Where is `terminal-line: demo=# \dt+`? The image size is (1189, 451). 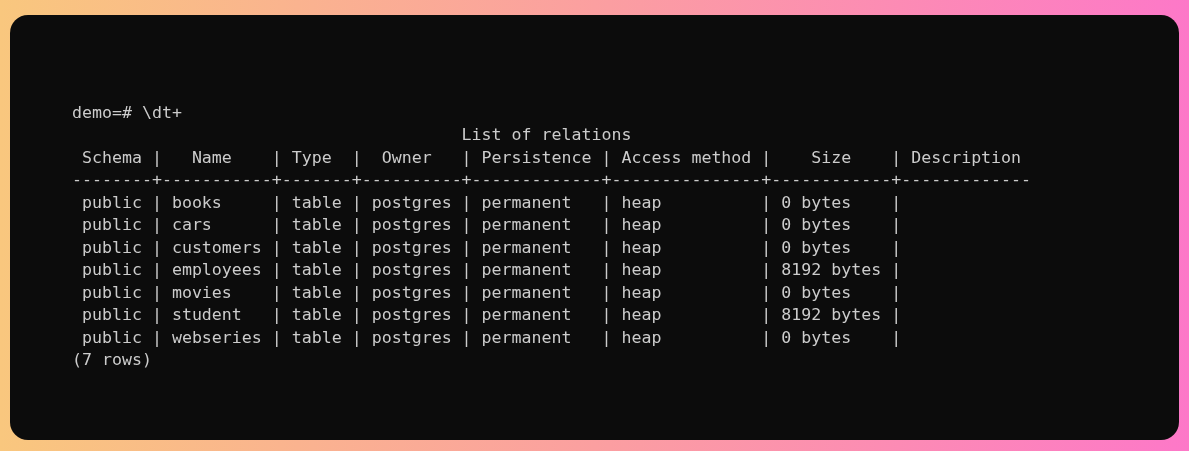
terminal-line: demo=# \dt+ is located at coordinates (127, 113).